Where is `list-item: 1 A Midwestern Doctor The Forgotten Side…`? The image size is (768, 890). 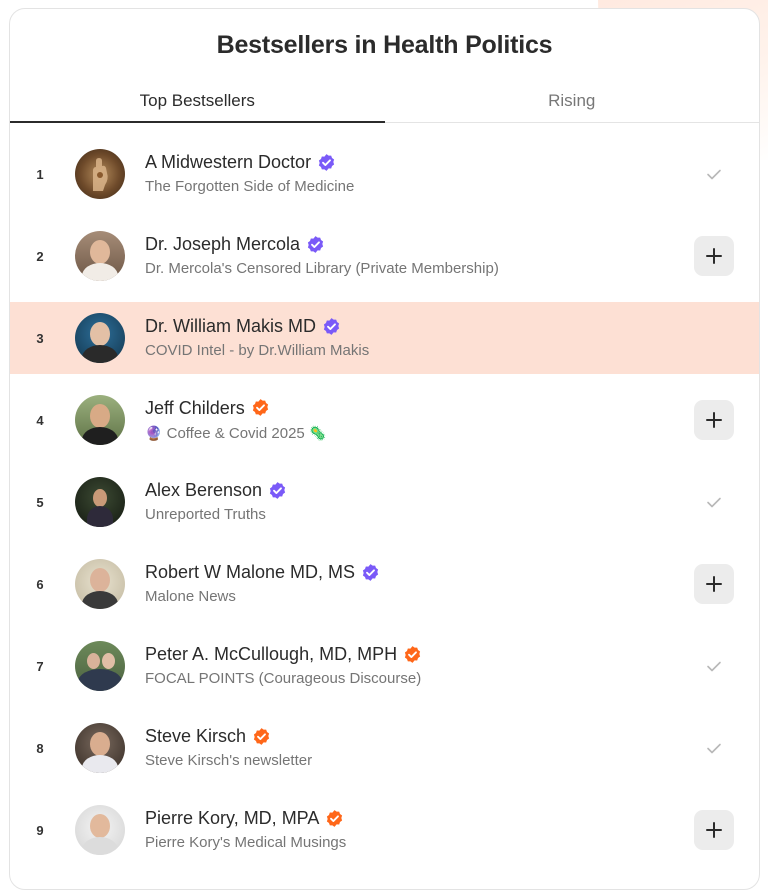
list-item: 1 A Midwestern Doctor The Forgotten Side… is located at coordinates (384, 174).